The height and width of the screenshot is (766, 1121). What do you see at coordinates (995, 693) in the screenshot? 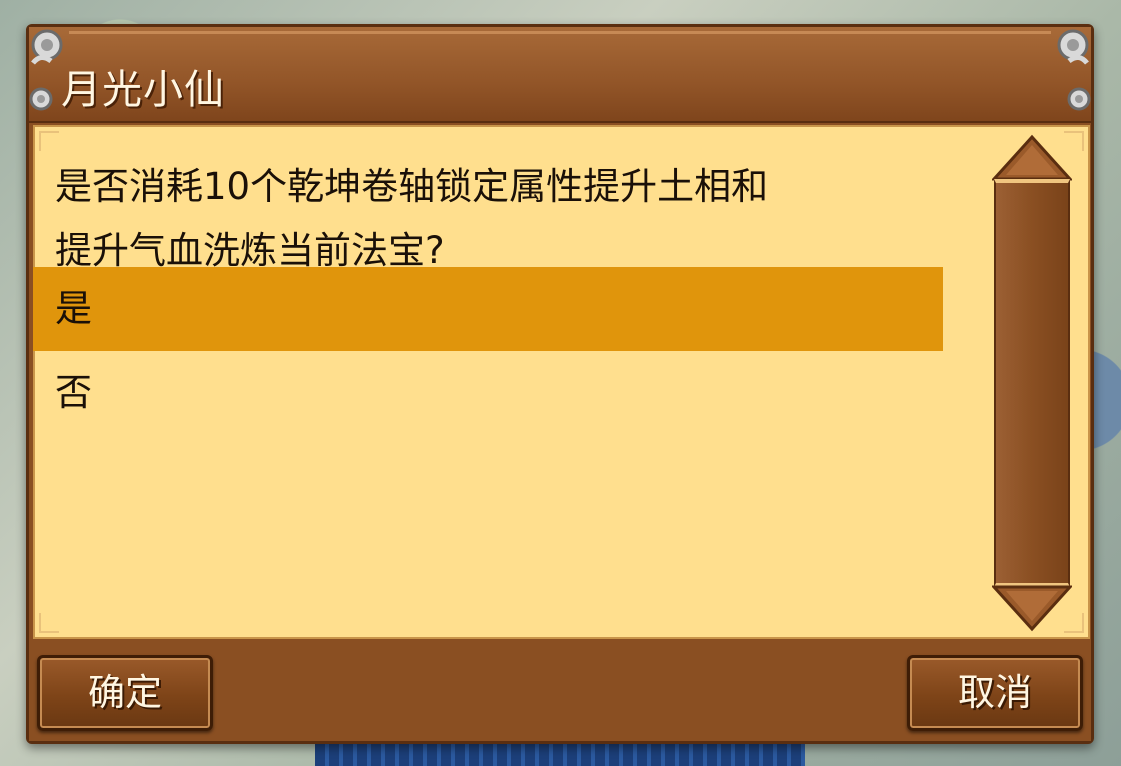
I see `cancel-button: 取消` at bounding box center [995, 693].